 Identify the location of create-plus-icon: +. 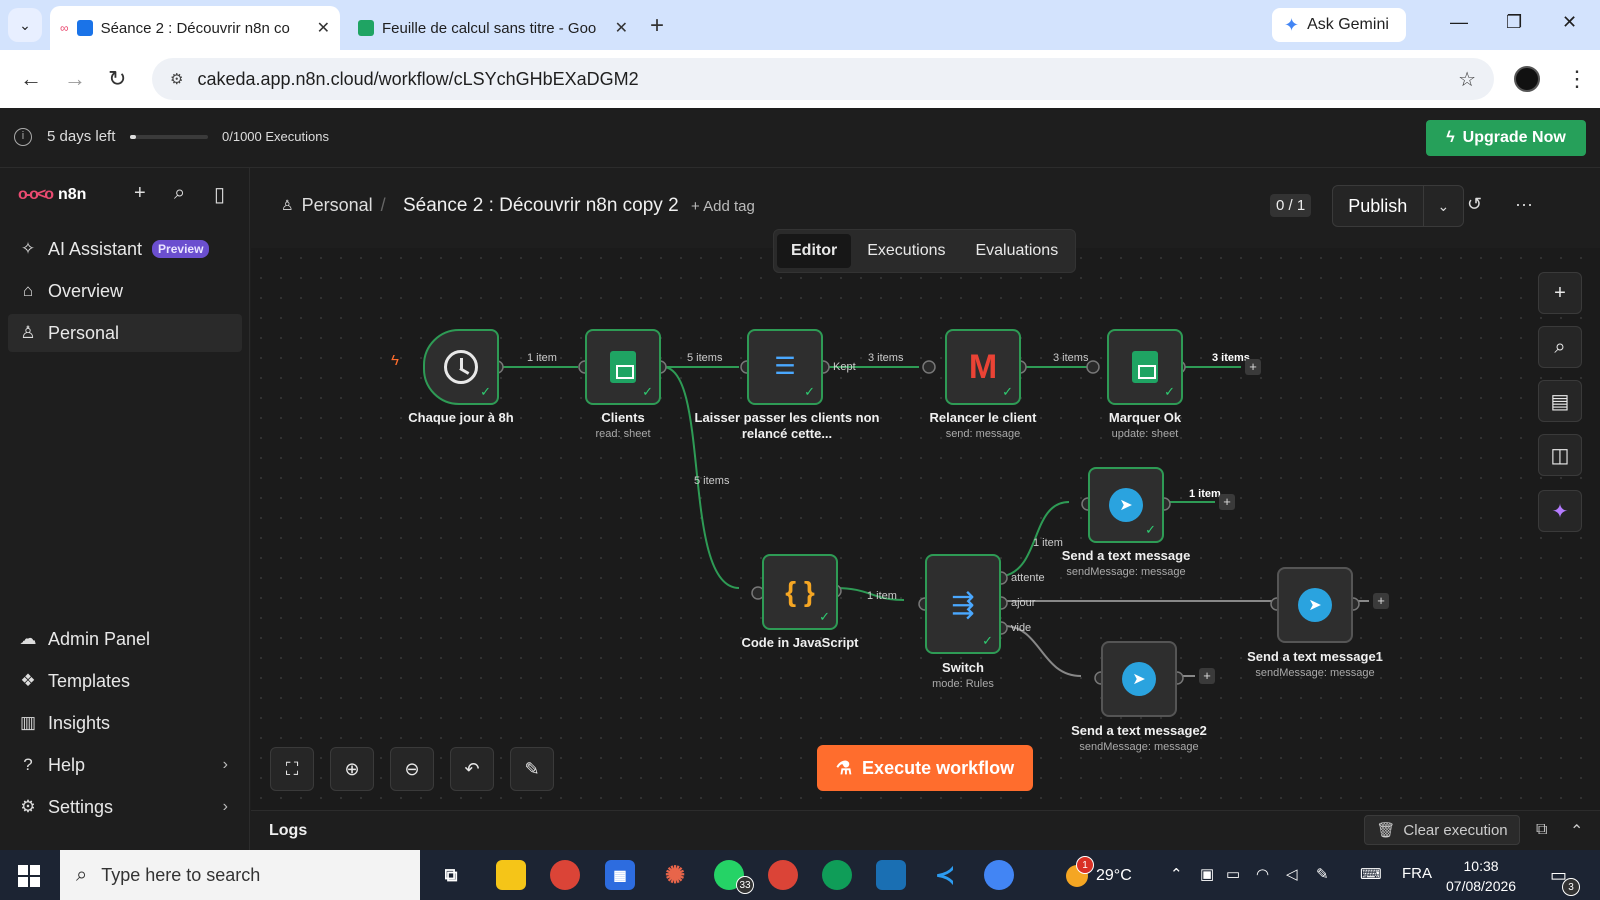
(140, 193).